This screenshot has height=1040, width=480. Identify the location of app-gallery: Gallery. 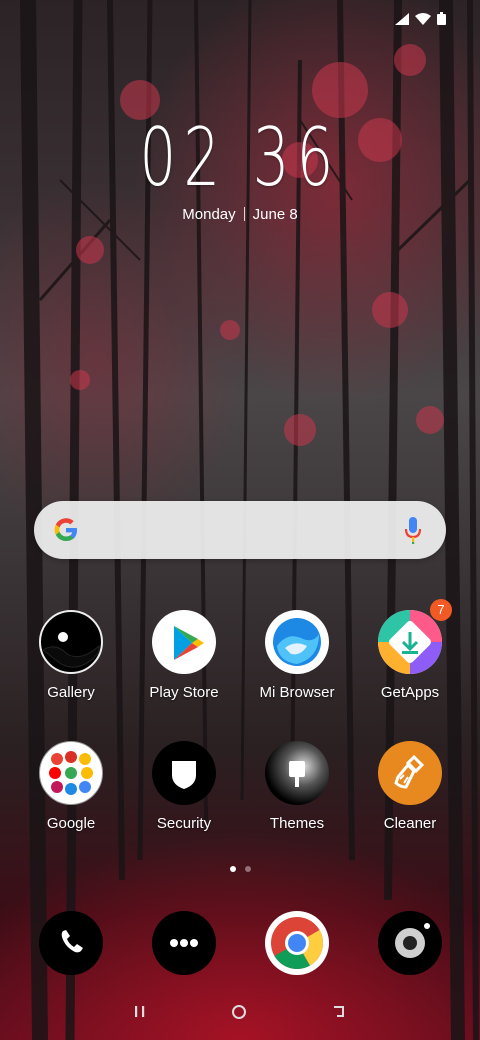
(71, 655).